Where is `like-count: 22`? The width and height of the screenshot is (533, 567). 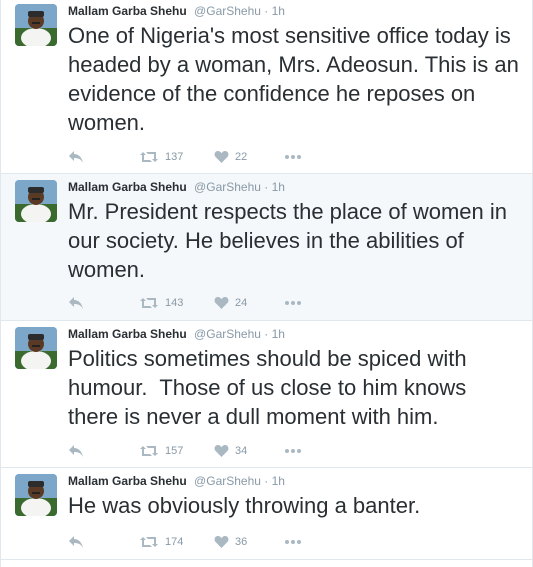
like-count: 22 is located at coordinates (241, 157).